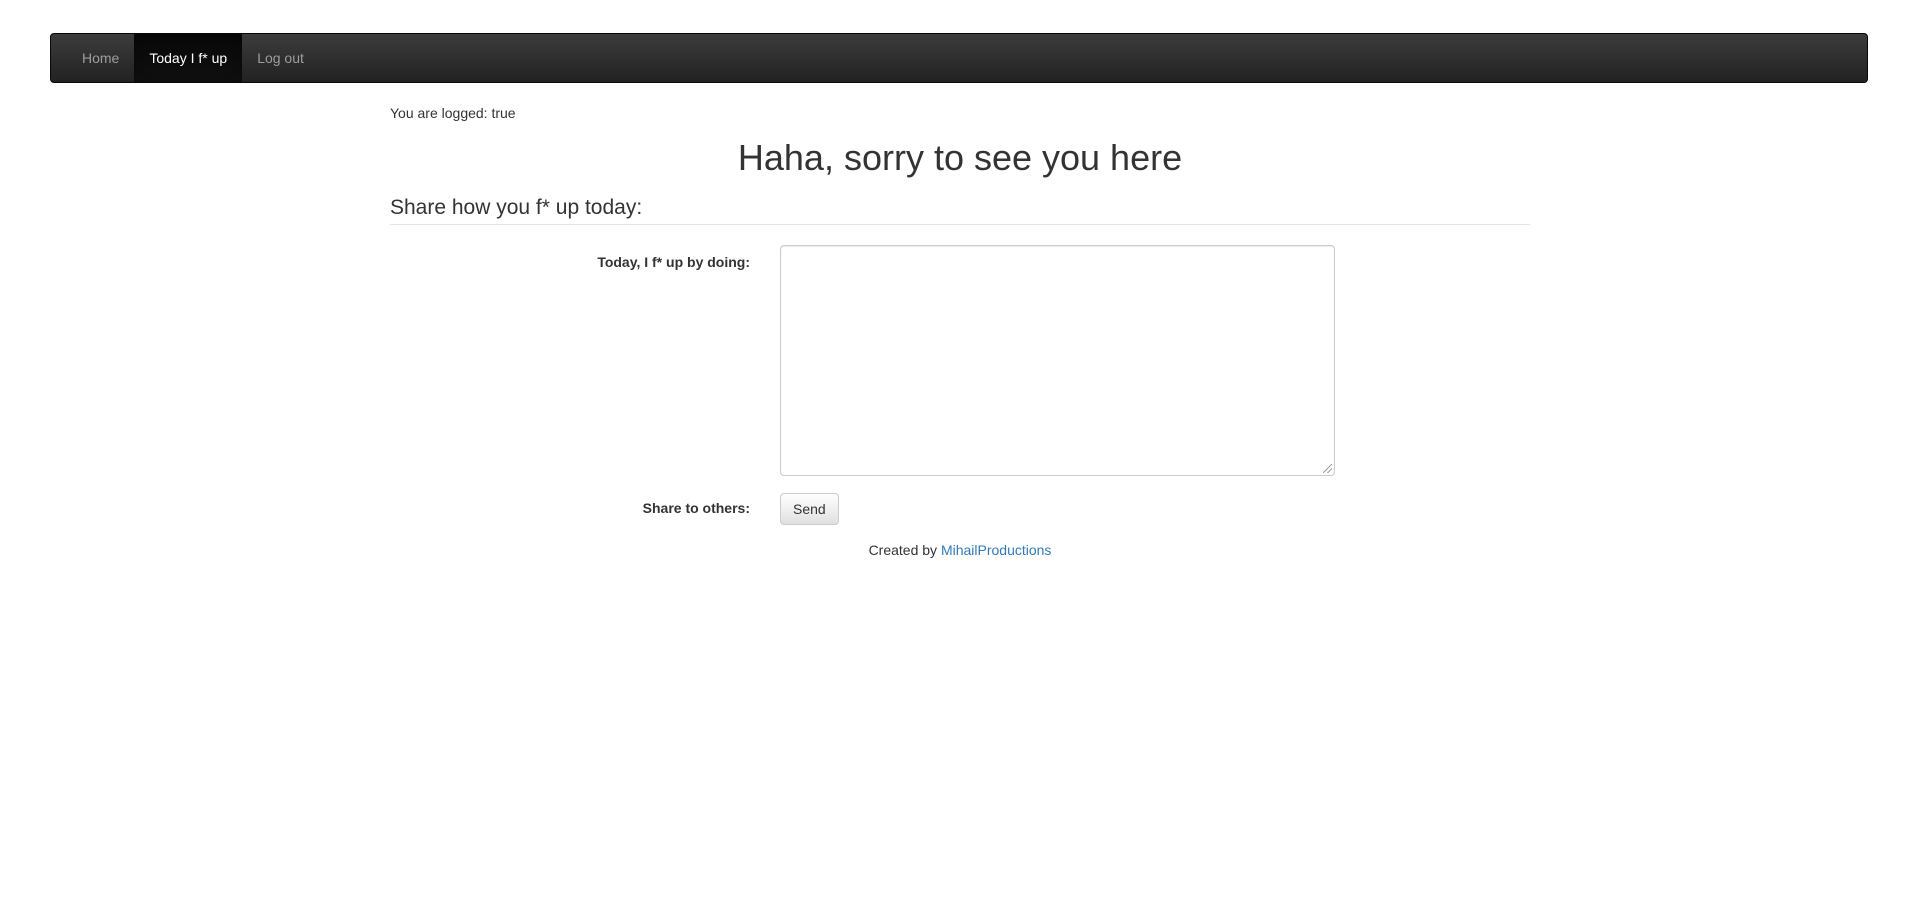  Describe the element at coordinates (903, 550) in the screenshot. I see `footer-prefix: Created by` at that location.